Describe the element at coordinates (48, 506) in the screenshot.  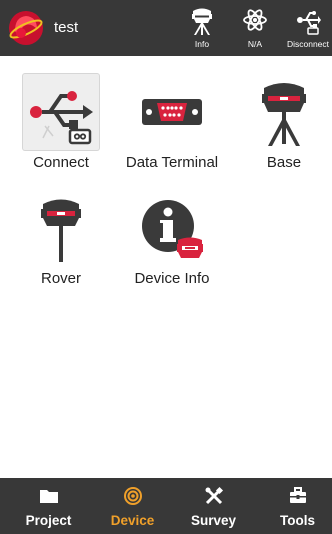
I see `nav-project: Project` at that location.